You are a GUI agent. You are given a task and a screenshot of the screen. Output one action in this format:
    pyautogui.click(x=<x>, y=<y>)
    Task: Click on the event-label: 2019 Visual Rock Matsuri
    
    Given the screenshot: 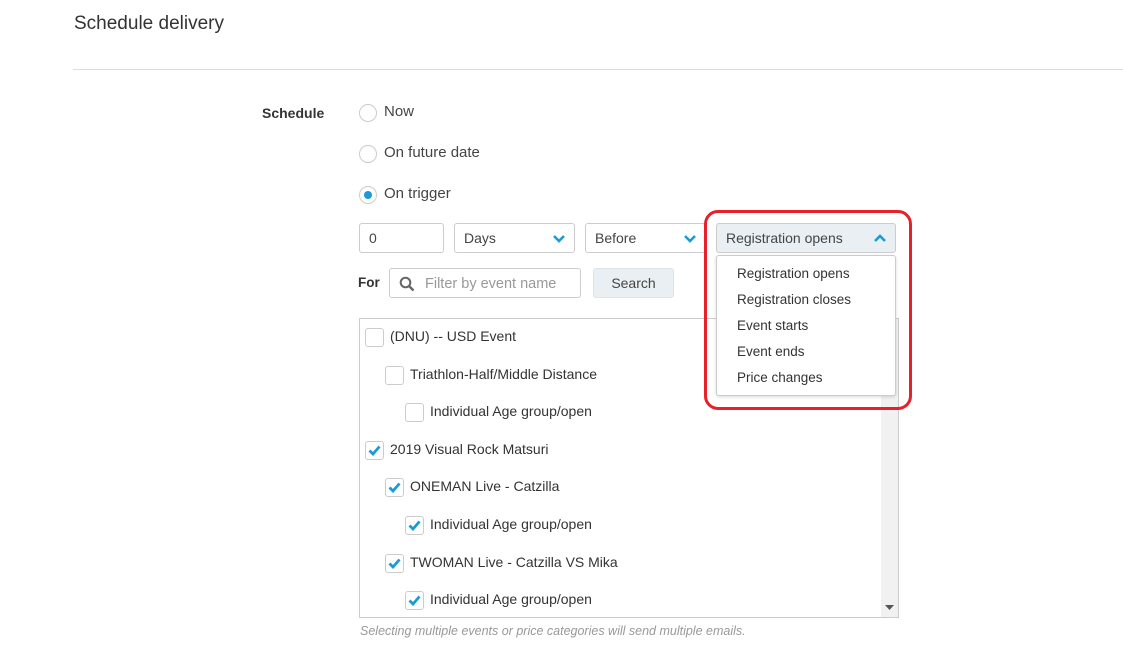 What is the action you would take?
    pyautogui.click(x=469, y=448)
    